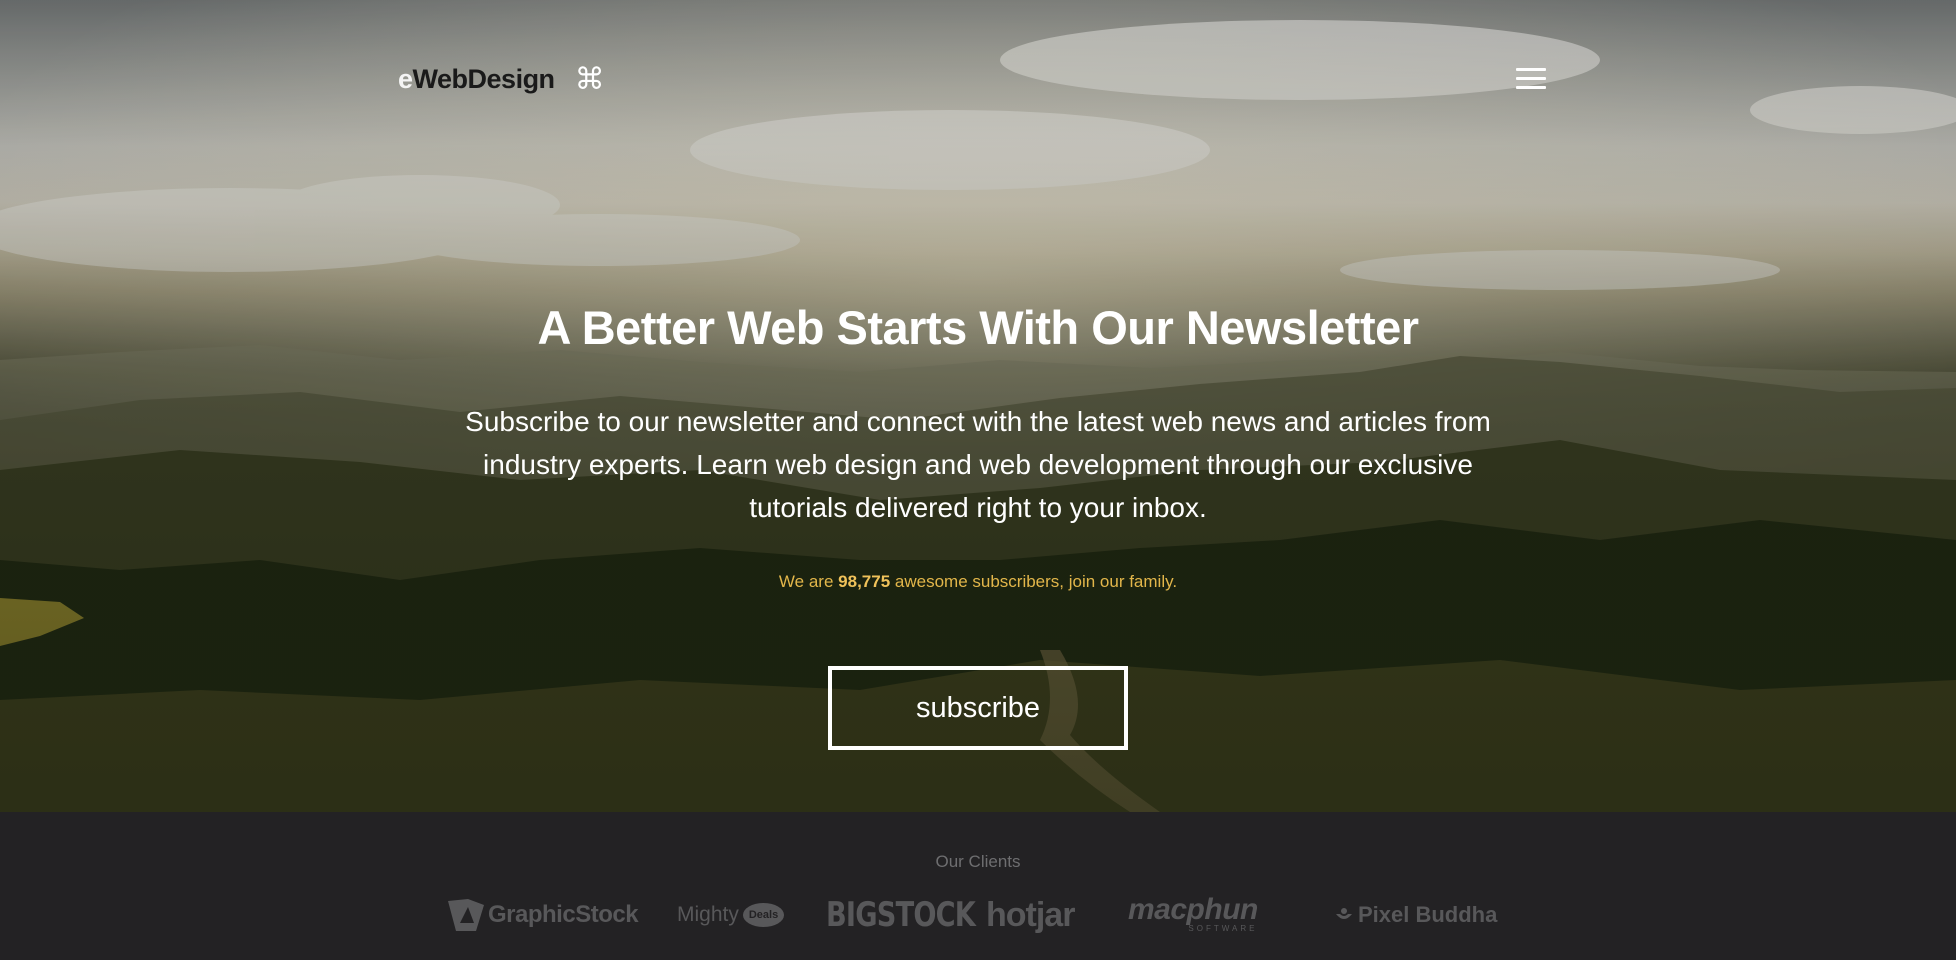  I want to click on pixelbuddha-wordmark: Pixel Buddha, so click(1428, 914).